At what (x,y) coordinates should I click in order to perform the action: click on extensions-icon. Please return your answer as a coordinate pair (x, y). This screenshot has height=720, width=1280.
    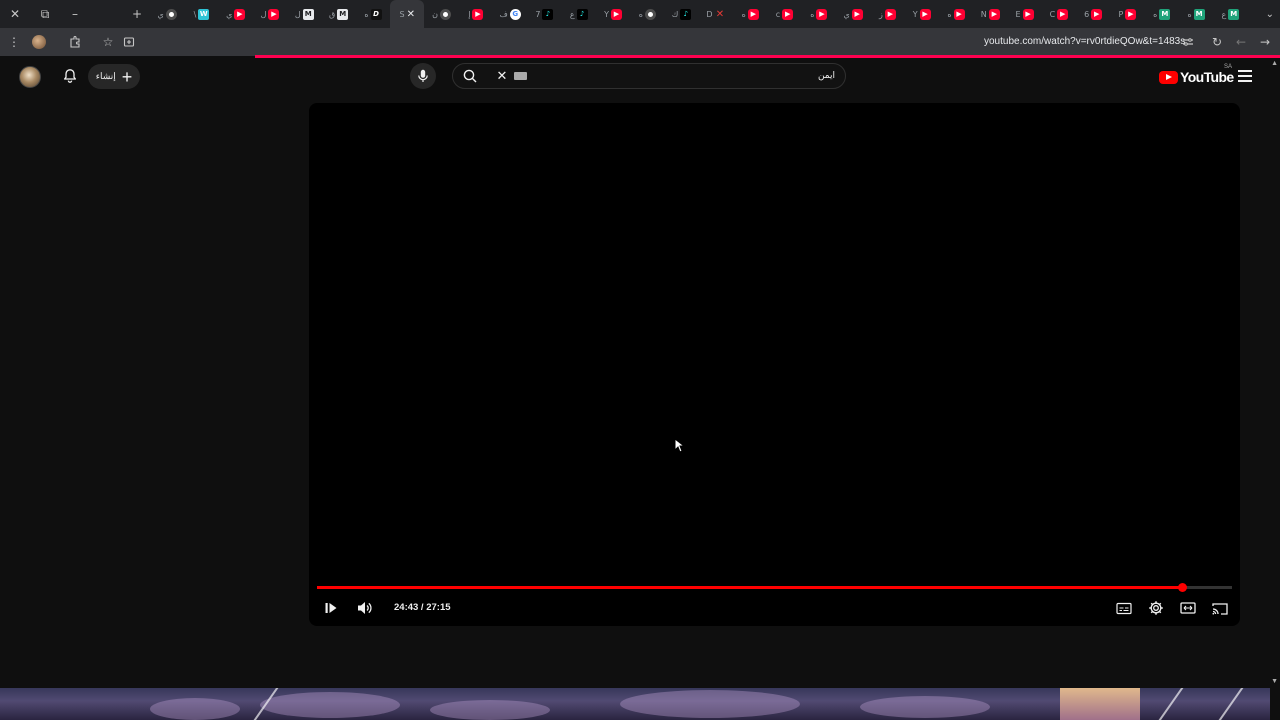
    Looking at the image, I should click on (75, 42).